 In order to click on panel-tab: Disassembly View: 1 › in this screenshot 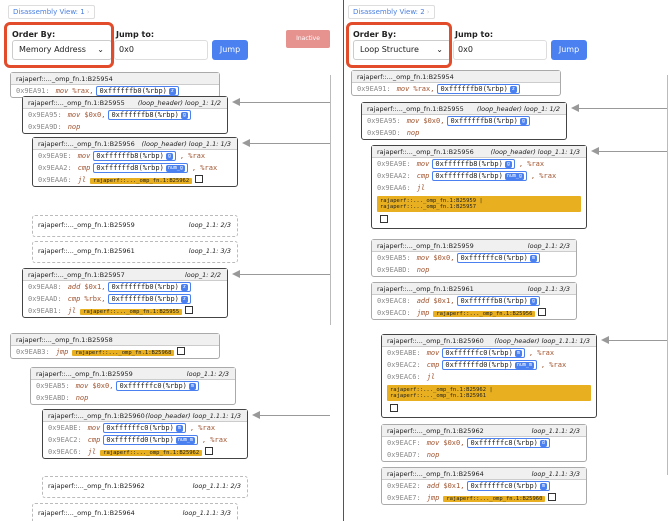, I will do `click(51, 12)`.